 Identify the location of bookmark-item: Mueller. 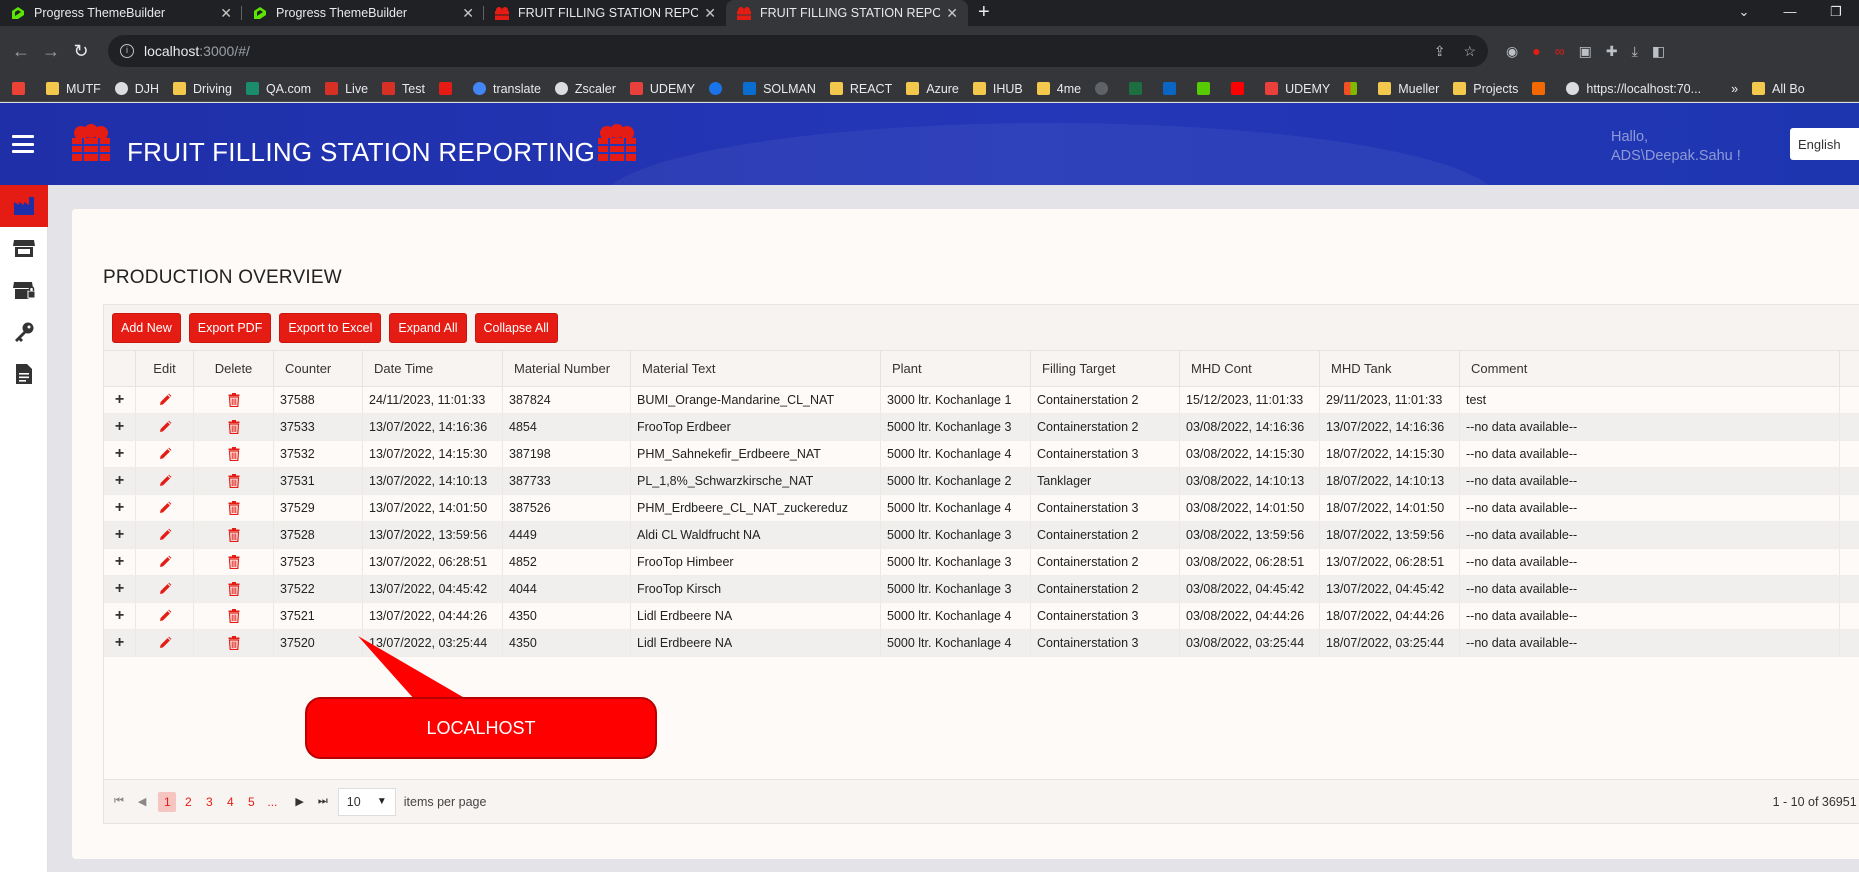
(1408, 89).